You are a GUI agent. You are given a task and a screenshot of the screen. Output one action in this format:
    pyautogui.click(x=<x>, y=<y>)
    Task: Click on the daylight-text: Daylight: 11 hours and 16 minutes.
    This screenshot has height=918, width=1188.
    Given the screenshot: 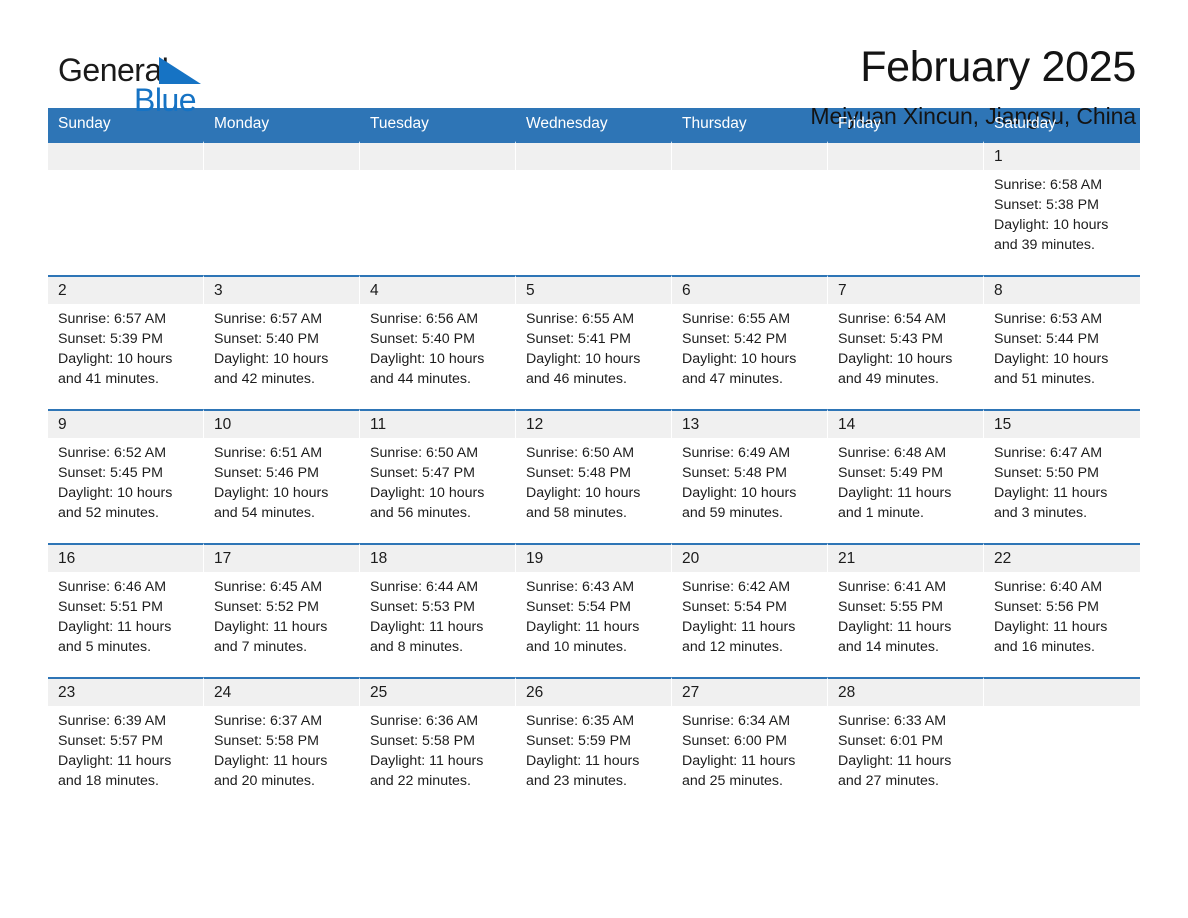 What is the action you would take?
    pyautogui.click(x=1051, y=637)
    